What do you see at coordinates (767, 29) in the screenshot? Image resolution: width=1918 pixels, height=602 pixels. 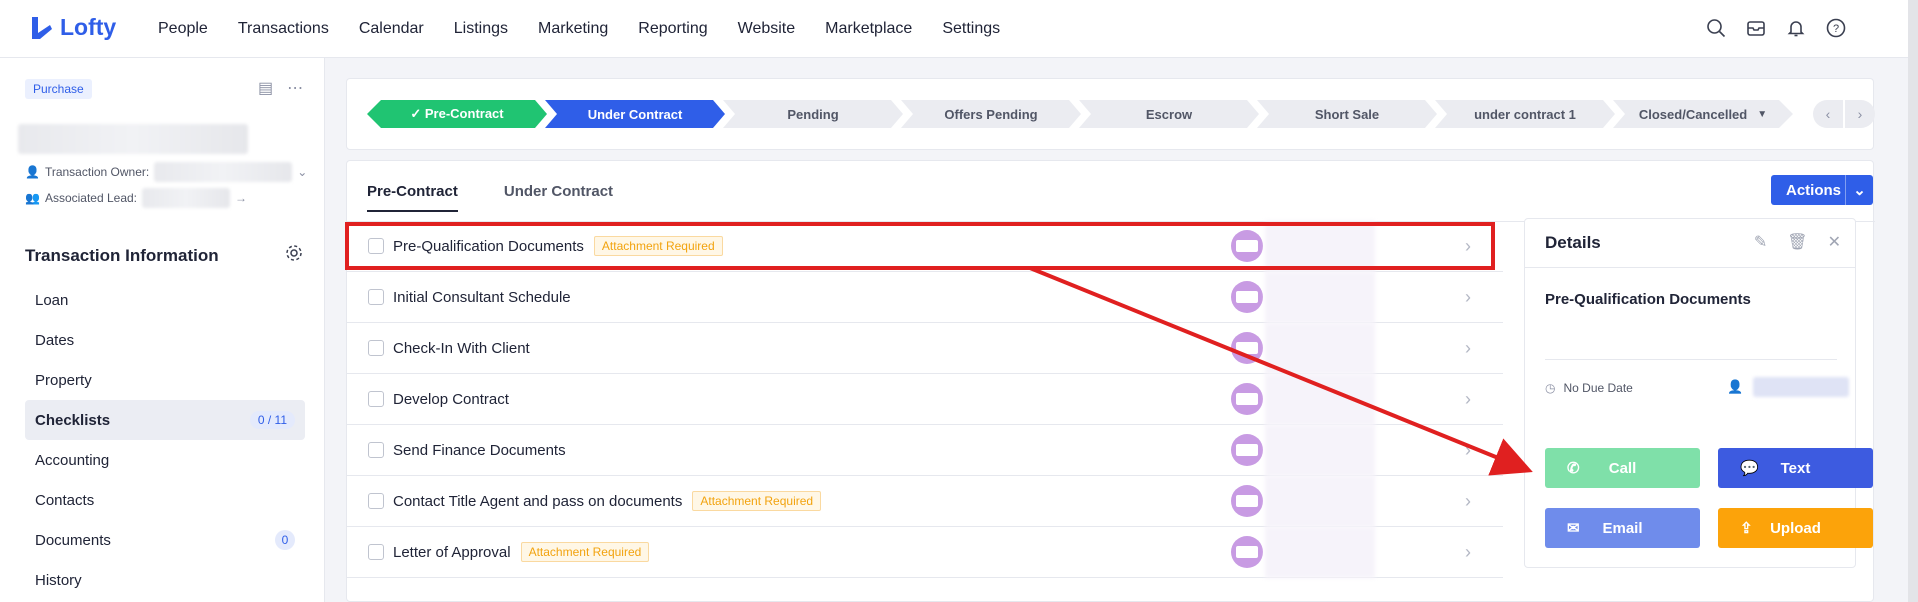 I see `nav-item-website: Website` at bounding box center [767, 29].